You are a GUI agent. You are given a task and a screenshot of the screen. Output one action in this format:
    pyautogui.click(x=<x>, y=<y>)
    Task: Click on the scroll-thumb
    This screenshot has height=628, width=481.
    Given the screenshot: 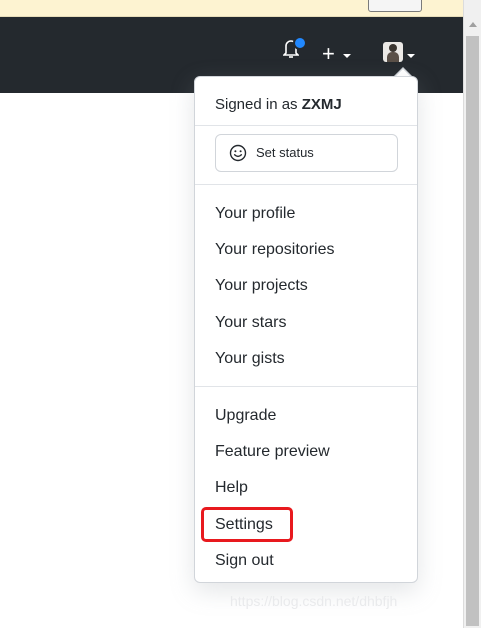 What is the action you would take?
    pyautogui.click(x=472, y=331)
    